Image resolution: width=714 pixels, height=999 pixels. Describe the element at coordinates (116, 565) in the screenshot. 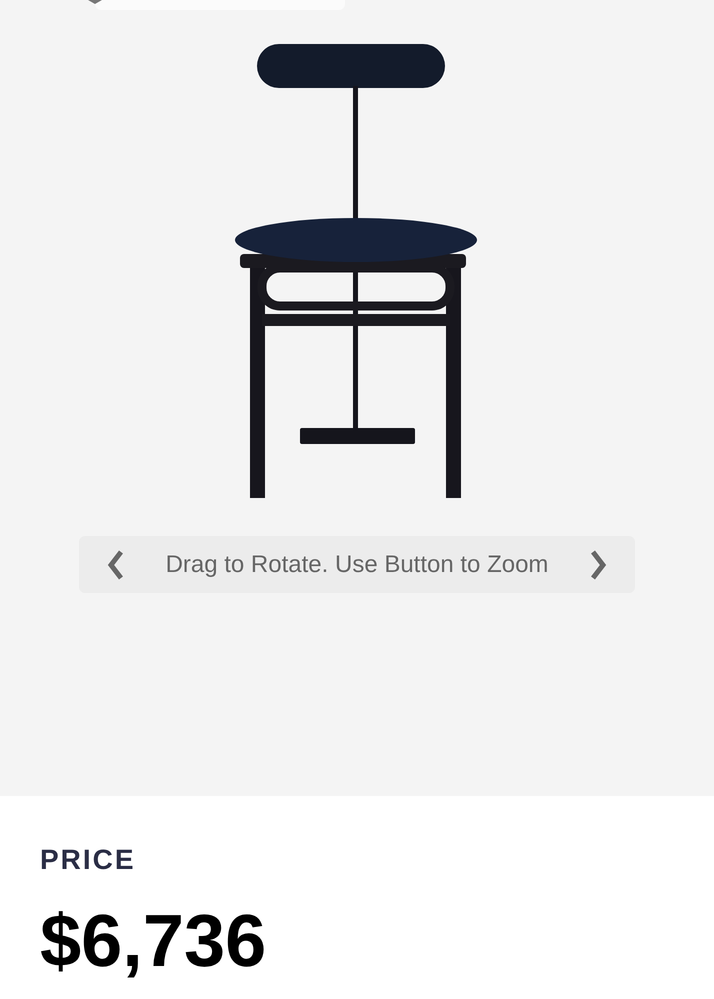

I see `chevron-left-icon` at that location.